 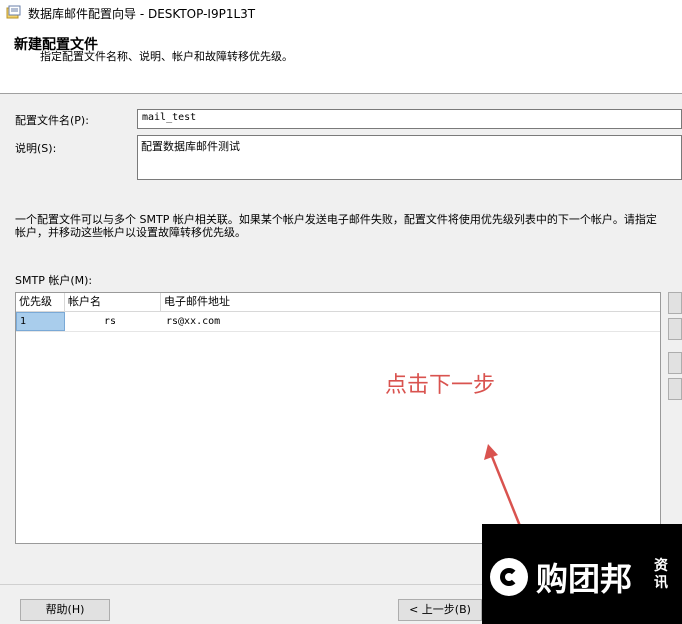 What do you see at coordinates (193, 321) in the screenshot?
I see `cell-email: rs@xx.com` at bounding box center [193, 321].